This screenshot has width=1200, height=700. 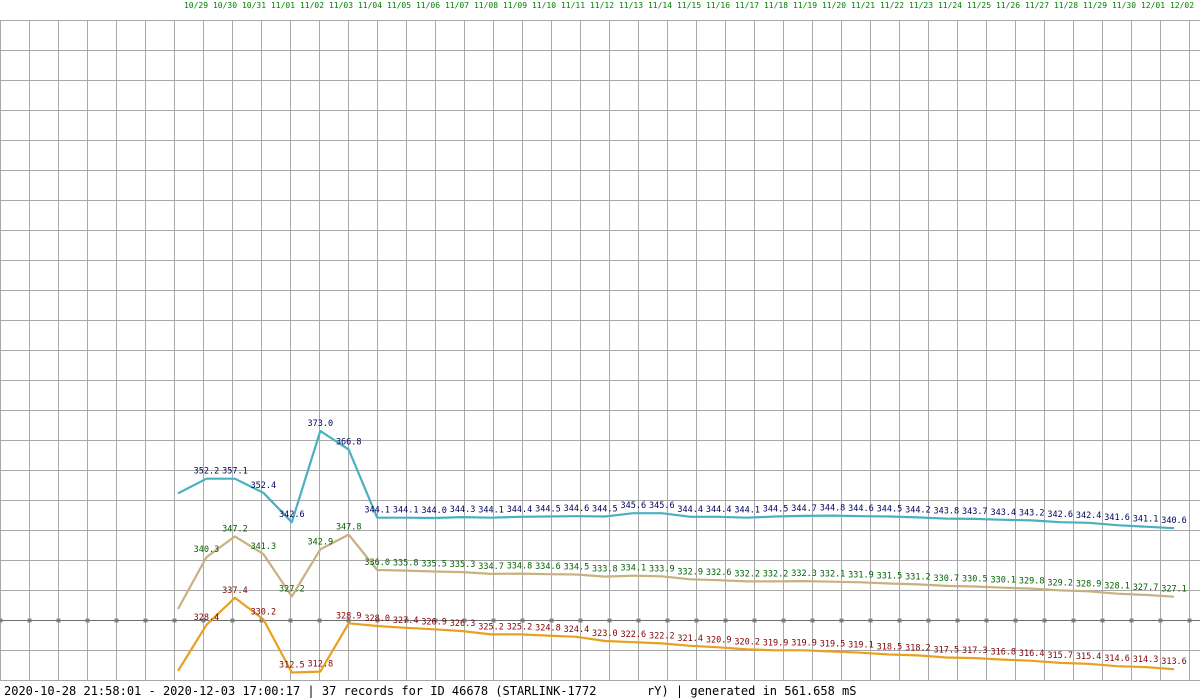 I want to click on x-tick-label: 11/25, so click(x=979, y=5).